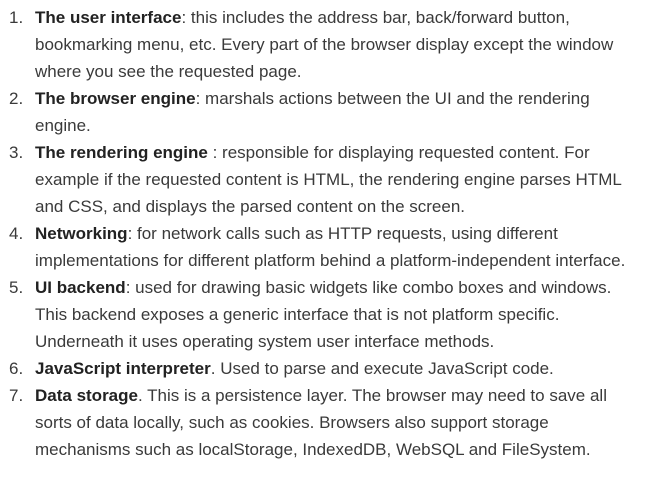 Image resolution: width=656 pixels, height=499 pixels. I want to click on item-number: 5., so click(16, 287).